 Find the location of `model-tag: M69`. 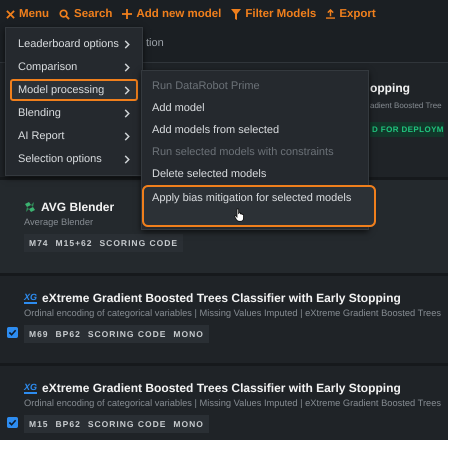

model-tag: M69 is located at coordinates (39, 334).